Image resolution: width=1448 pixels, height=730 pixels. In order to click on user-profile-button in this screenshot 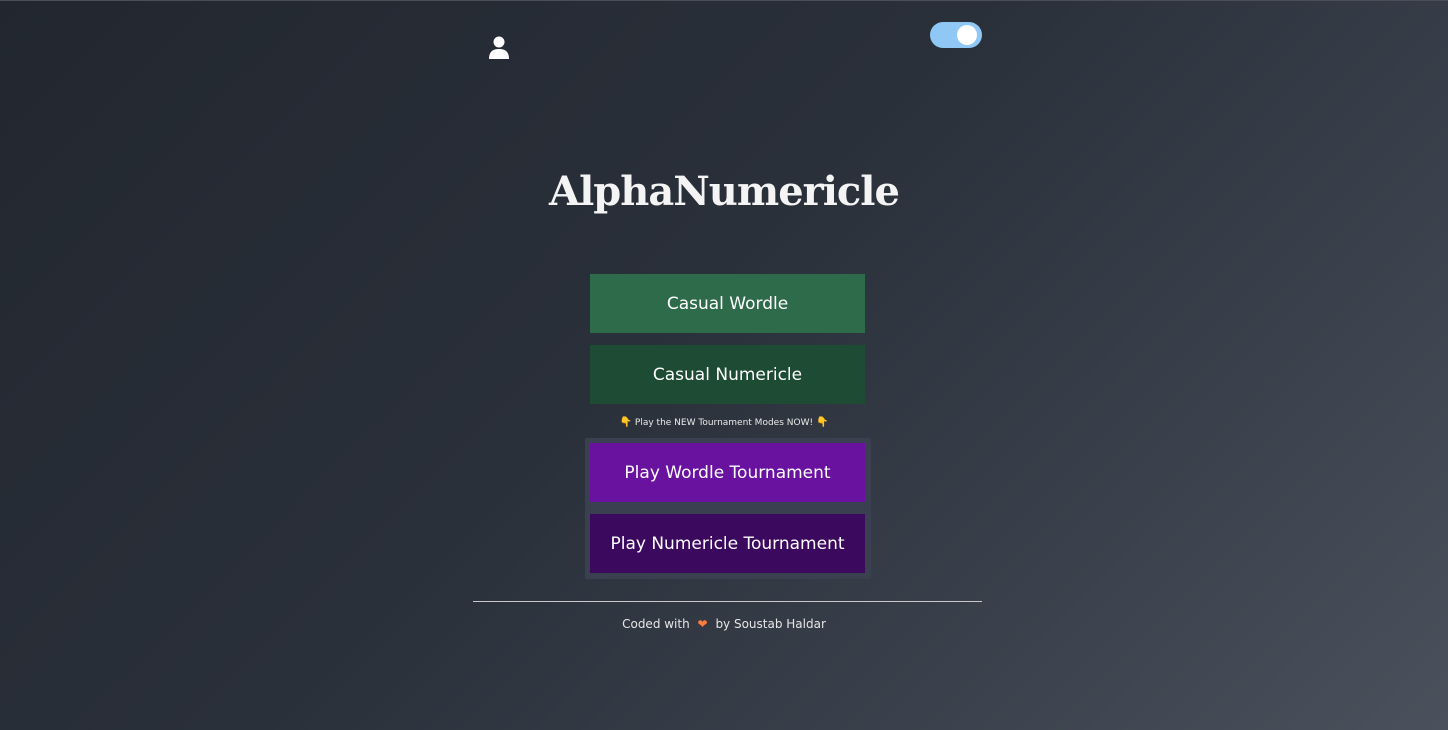, I will do `click(499, 47)`.